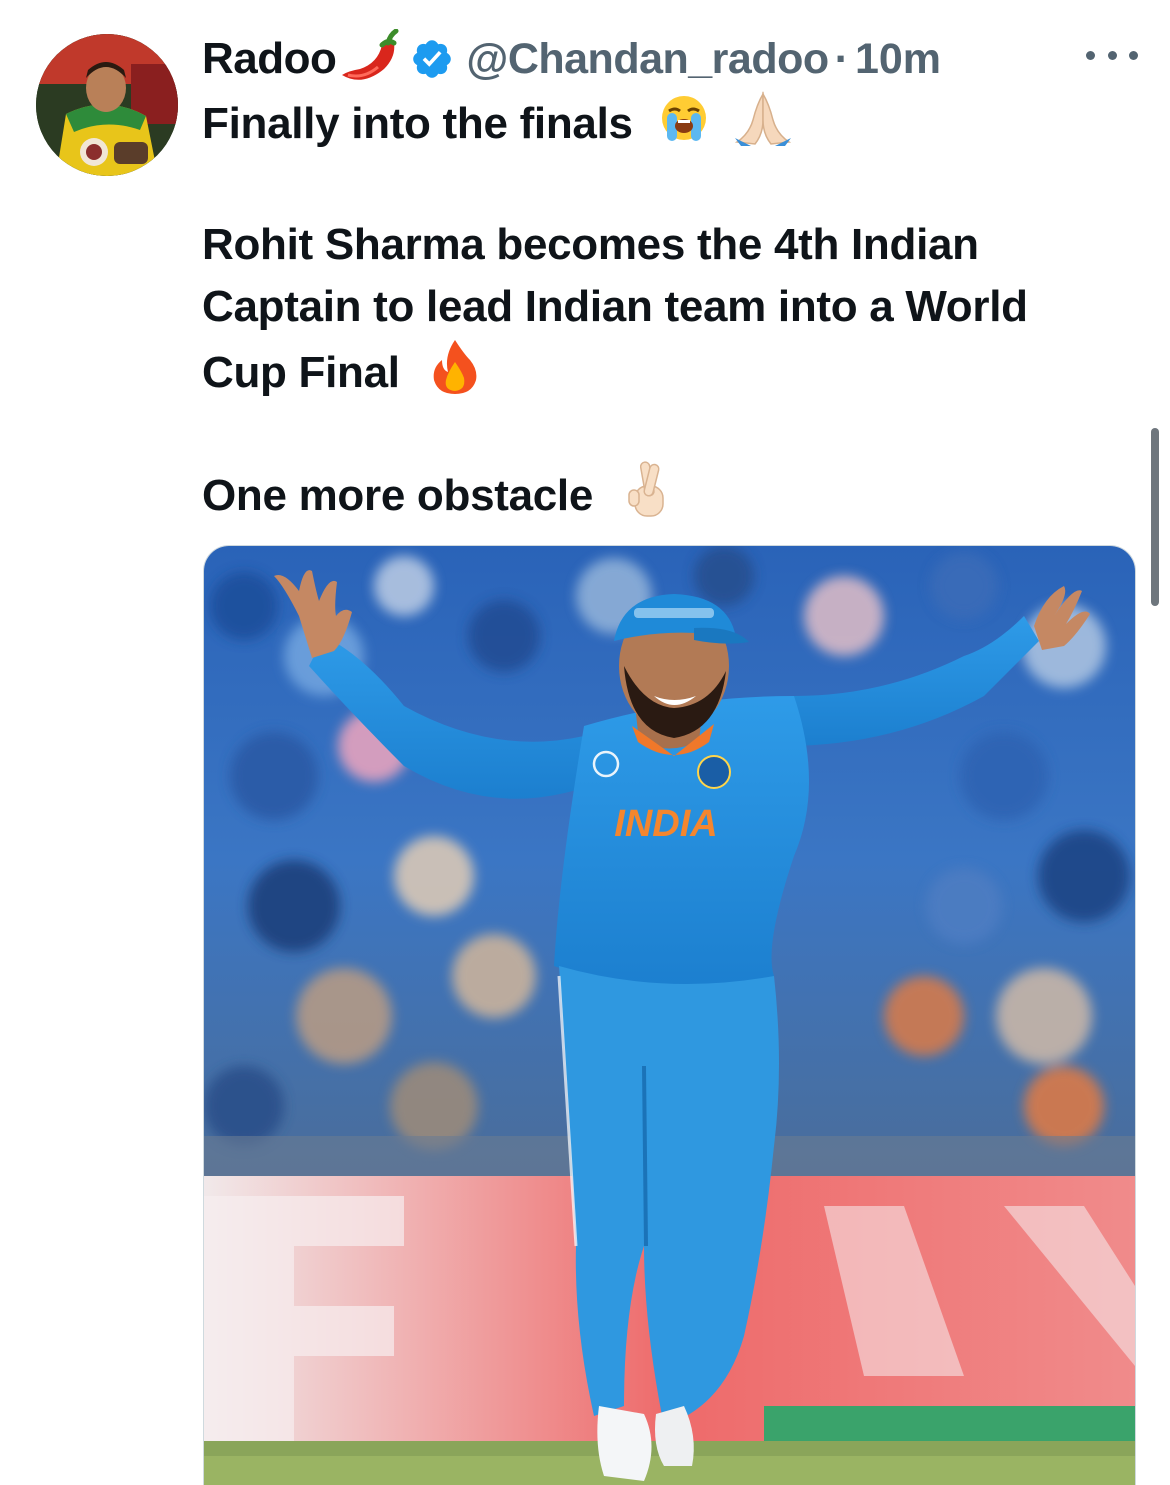 The image size is (1170, 1485). I want to click on author-name: Radoo, so click(269, 59).